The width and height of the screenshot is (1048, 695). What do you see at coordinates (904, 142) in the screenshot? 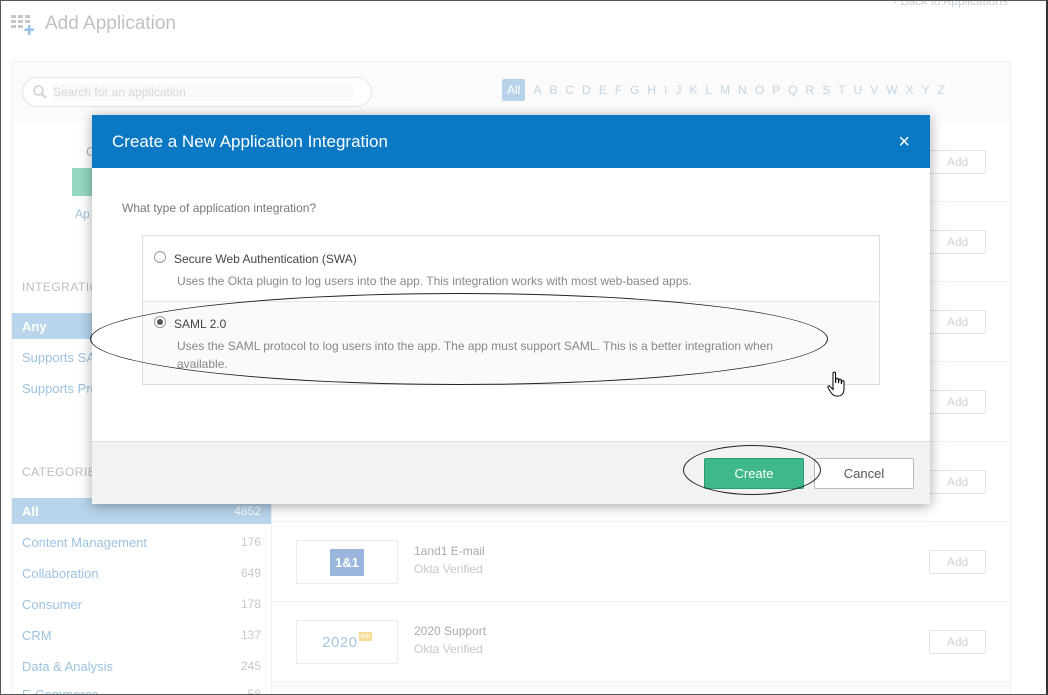
I see `close-icon: ×` at bounding box center [904, 142].